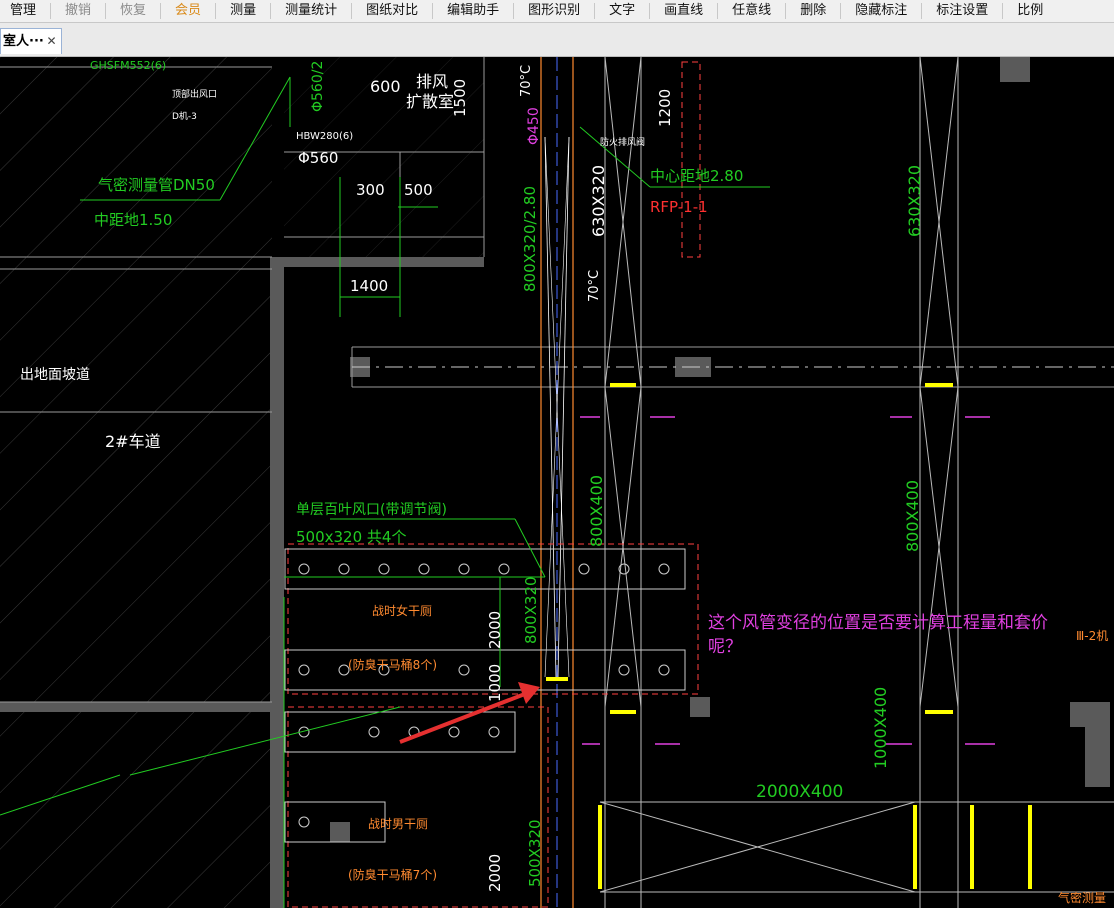 The height and width of the screenshot is (908, 1114). What do you see at coordinates (880, 728) in the screenshot?
I see `label-duct1000-400: 1000X400` at bounding box center [880, 728].